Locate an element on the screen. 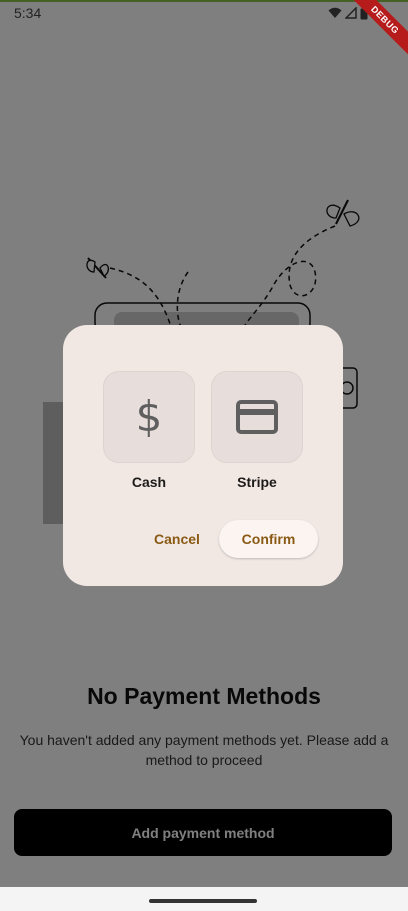 The height and width of the screenshot is (911, 408). dialog-actions: Cancel Confirm is located at coordinates (203, 539).